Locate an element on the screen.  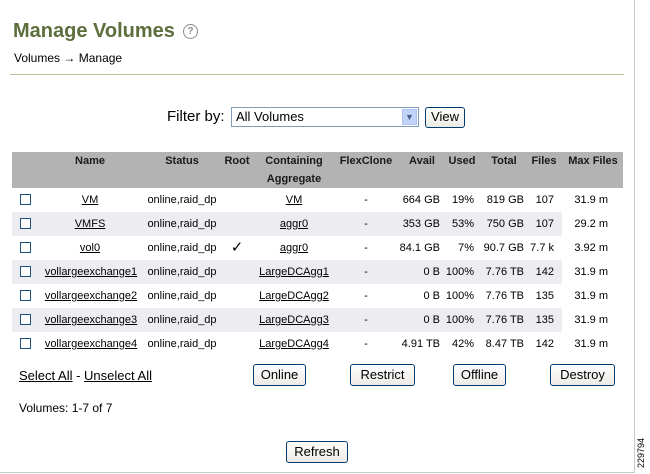
header-max-files: Max Files is located at coordinates (593, 161).